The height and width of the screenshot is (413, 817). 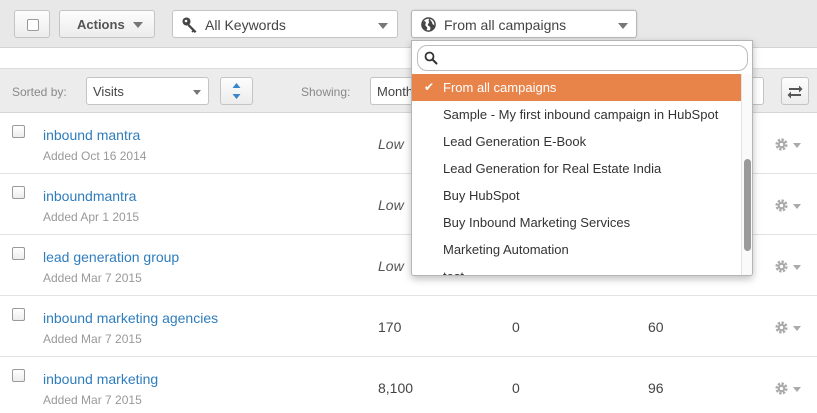 What do you see at coordinates (111, 257) in the screenshot?
I see `keyword-link: lead generation group` at bounding box center [111, 257].